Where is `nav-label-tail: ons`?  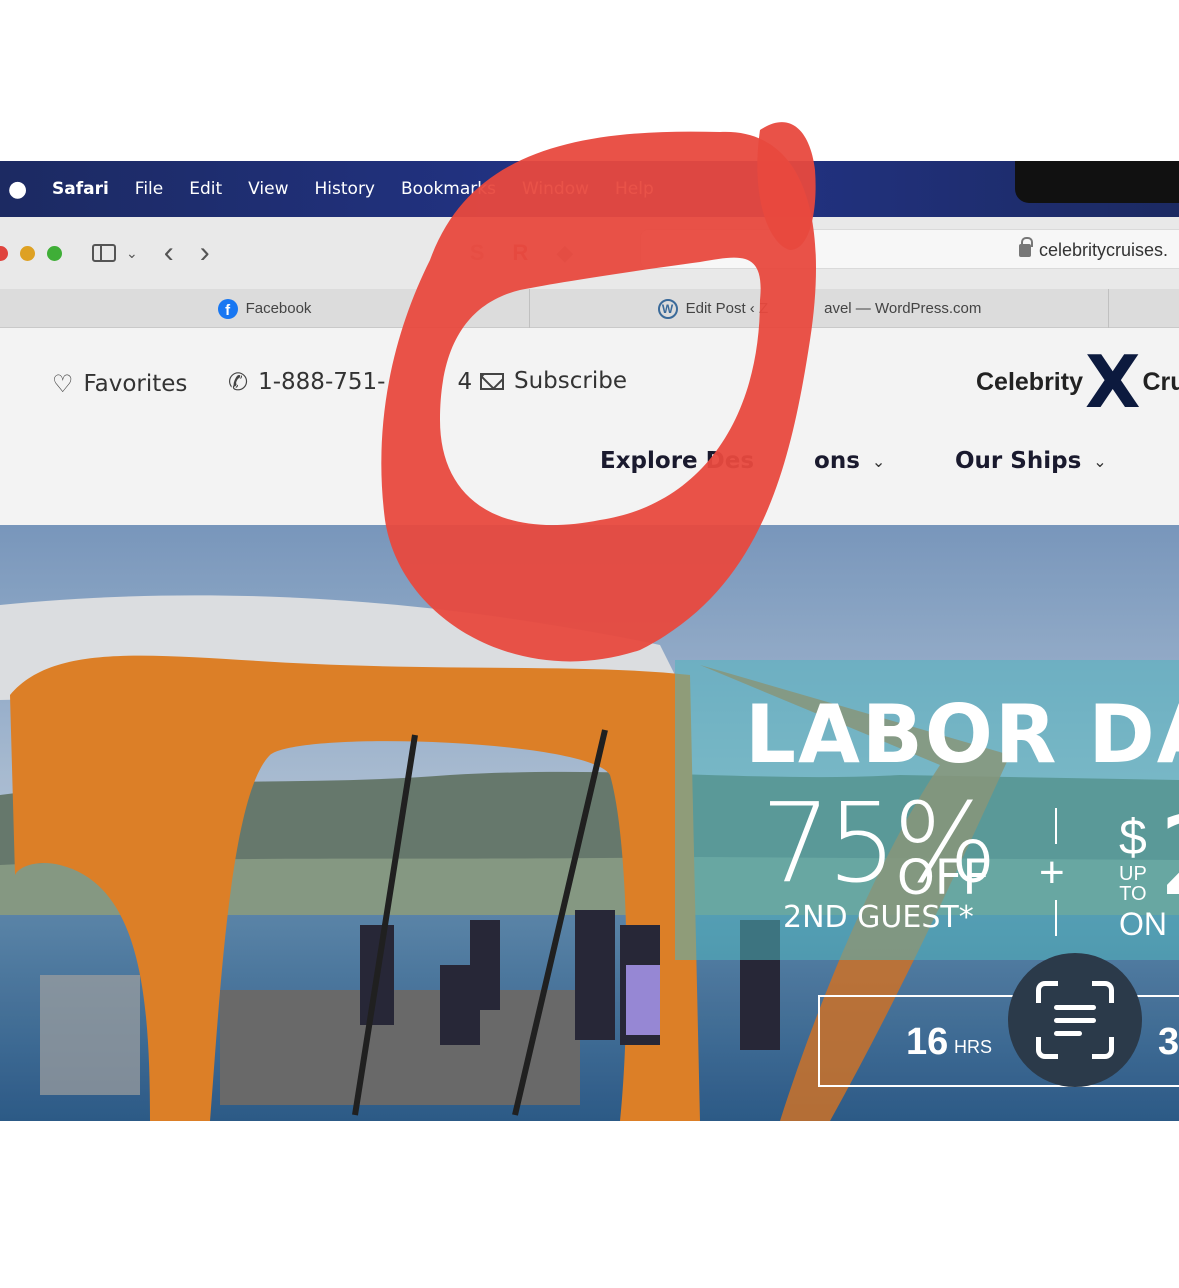
nav-label-tail: ons is located at coordinates (837, 461).